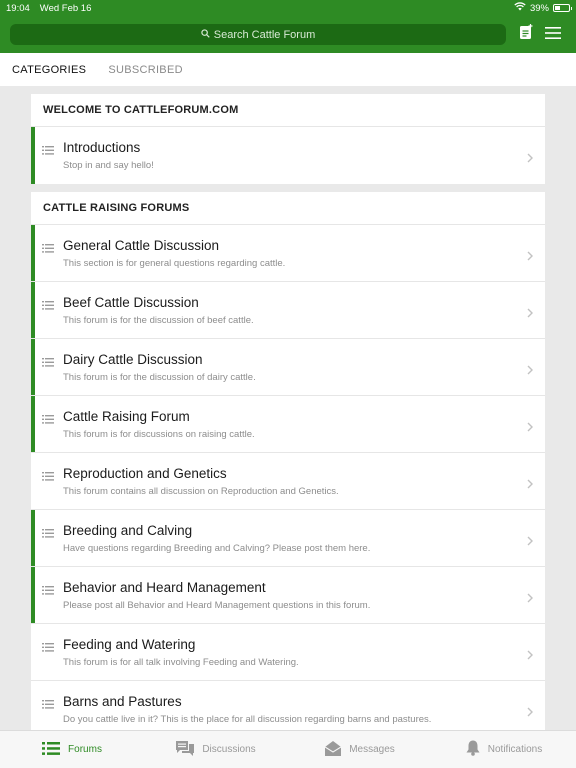 The image size is (576, 768). What do you see at coordinates (85, 749) in the screenshot?
I see `nav-label: Forums` at bounding box center [85, 749].